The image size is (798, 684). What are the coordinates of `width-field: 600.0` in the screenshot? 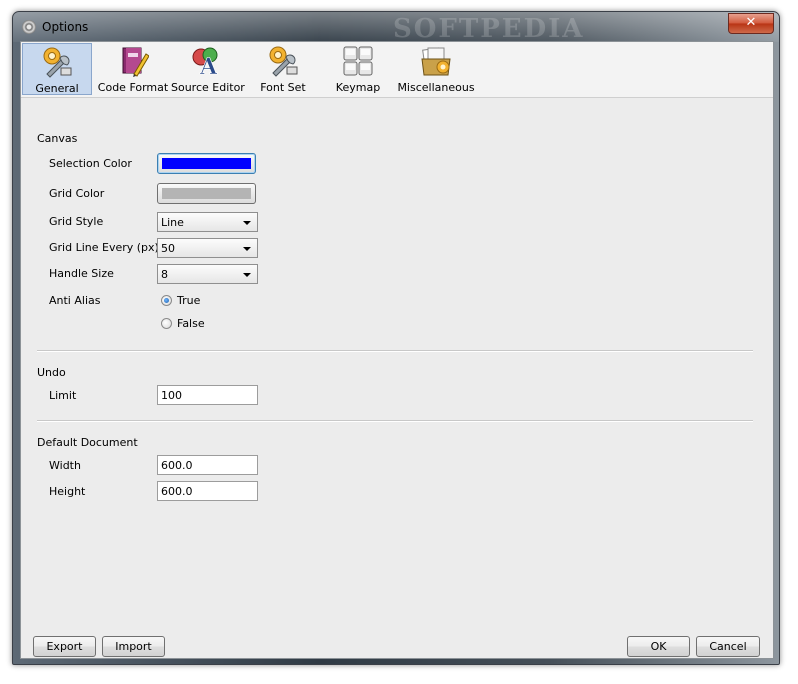 It's located at (207, 465).